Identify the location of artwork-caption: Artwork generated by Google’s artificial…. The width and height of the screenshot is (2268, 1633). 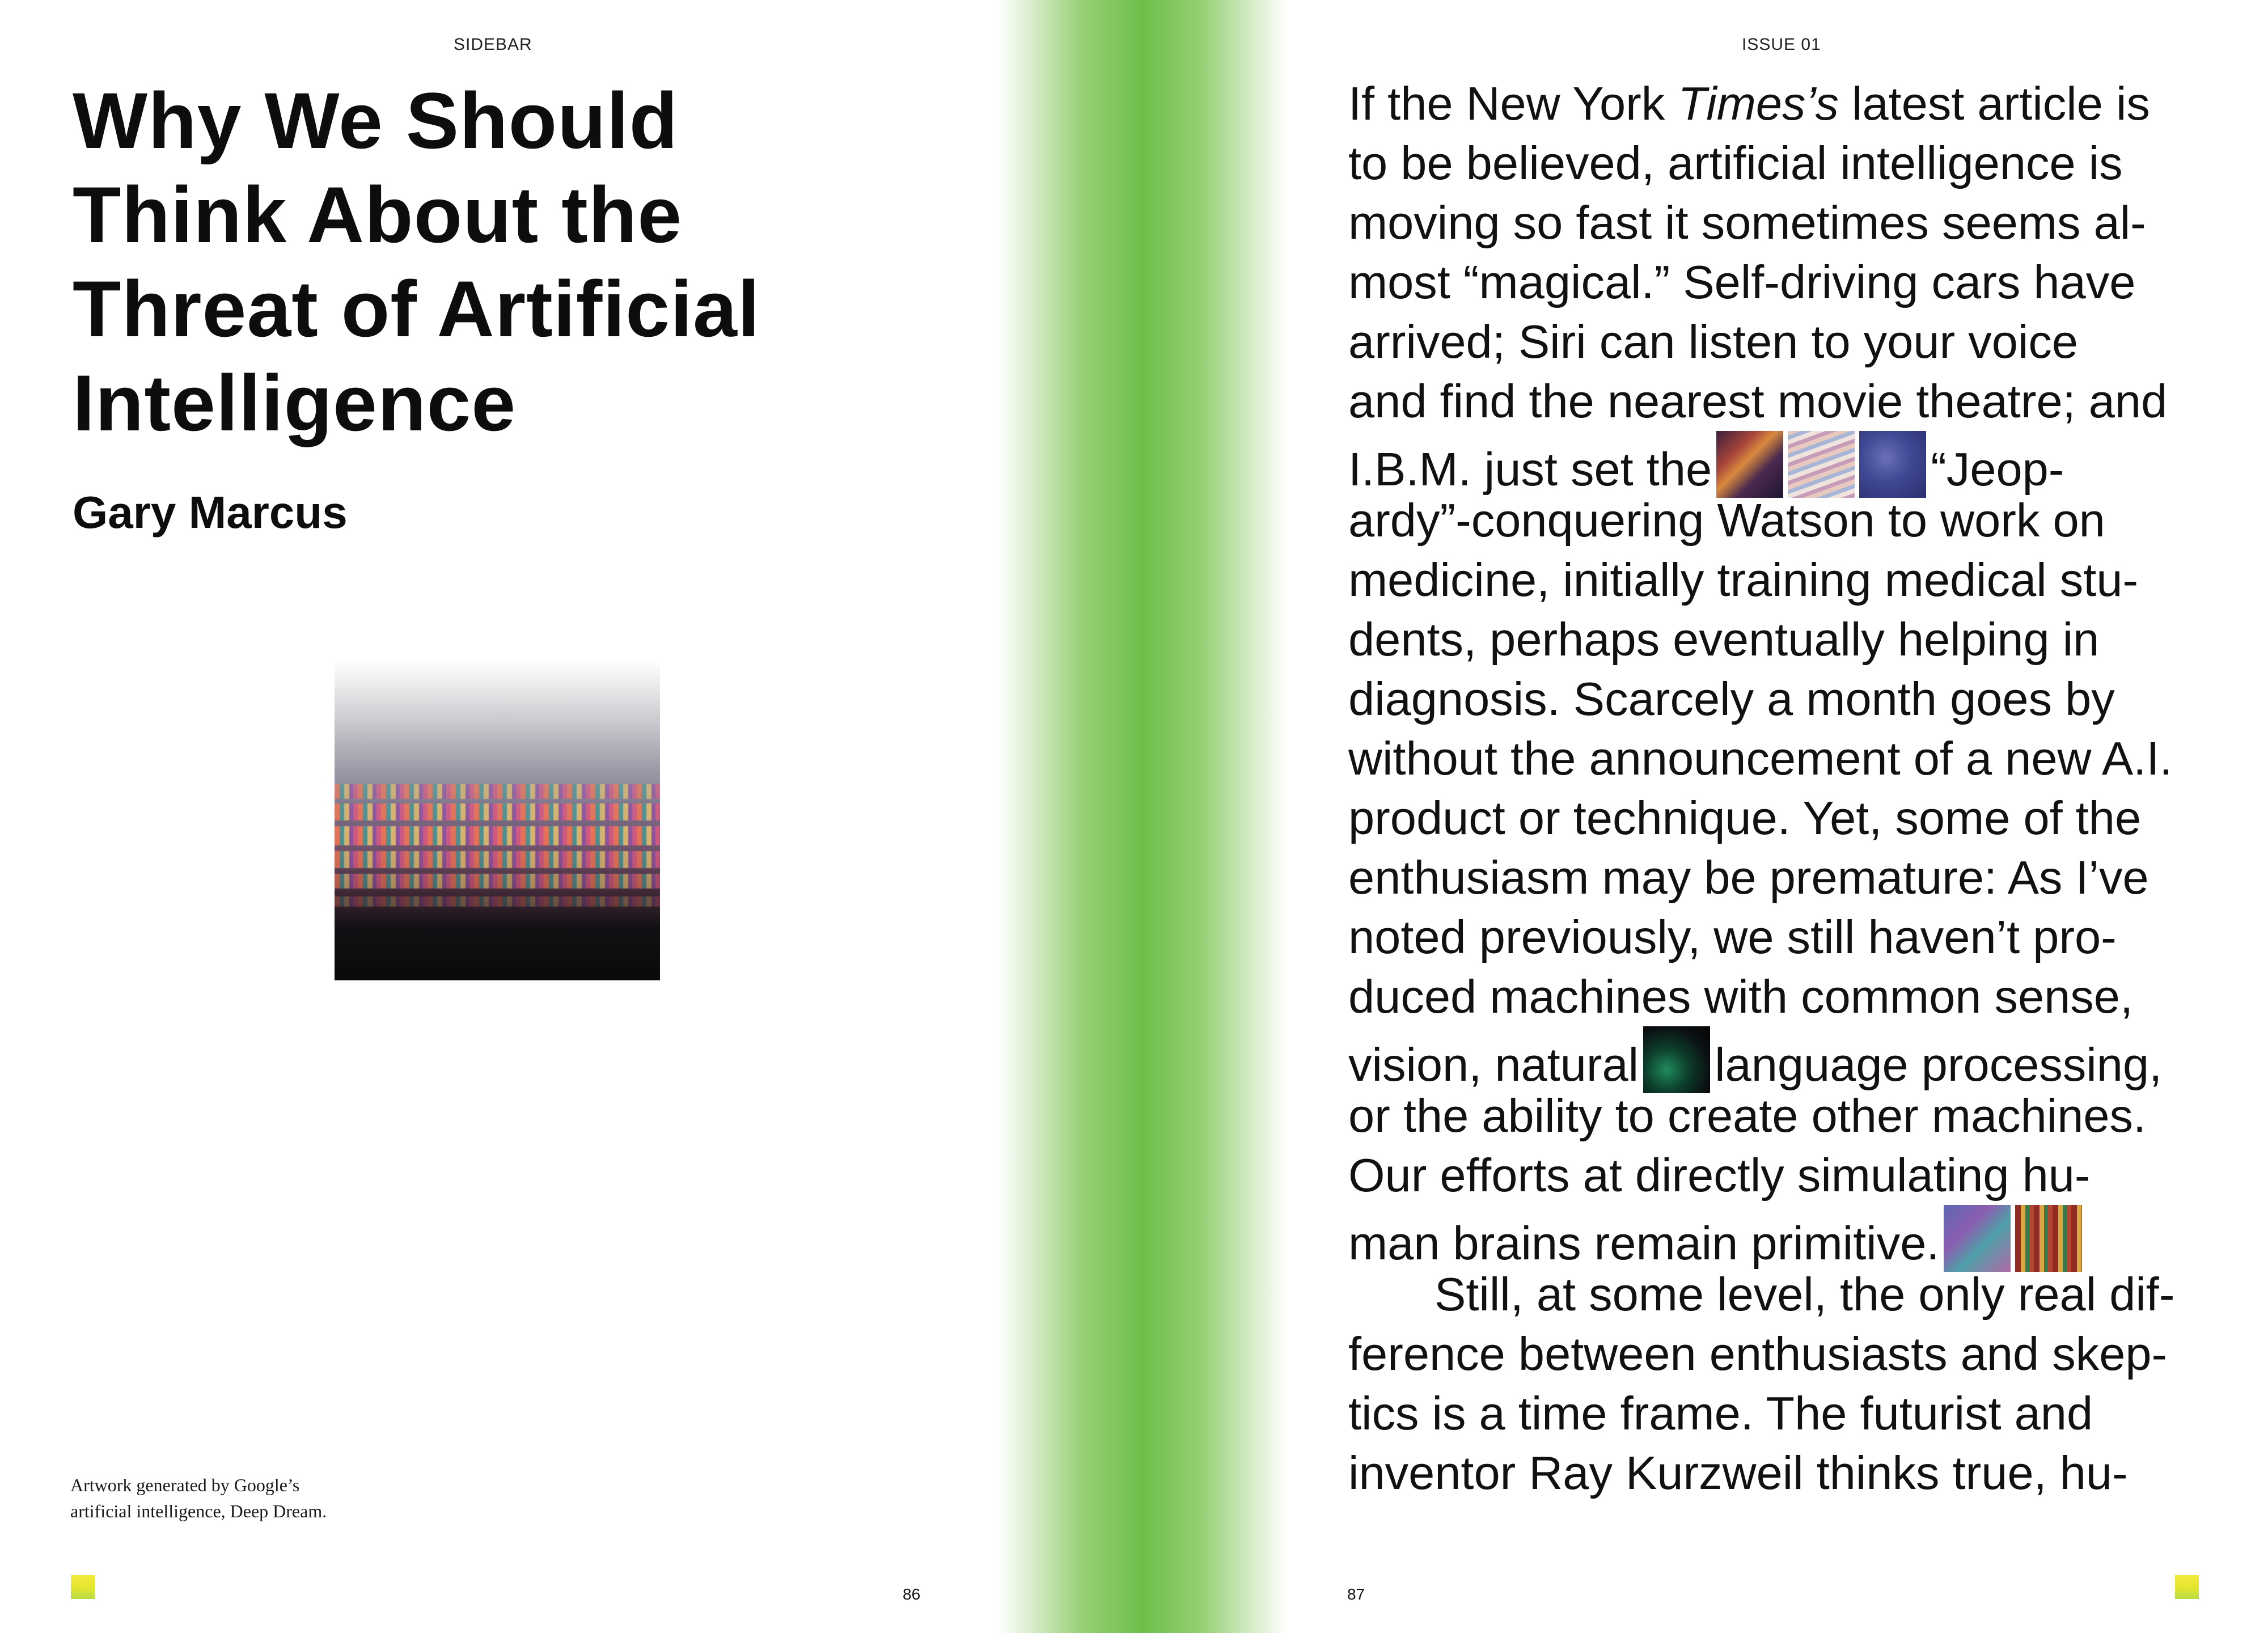
(268, 1498).